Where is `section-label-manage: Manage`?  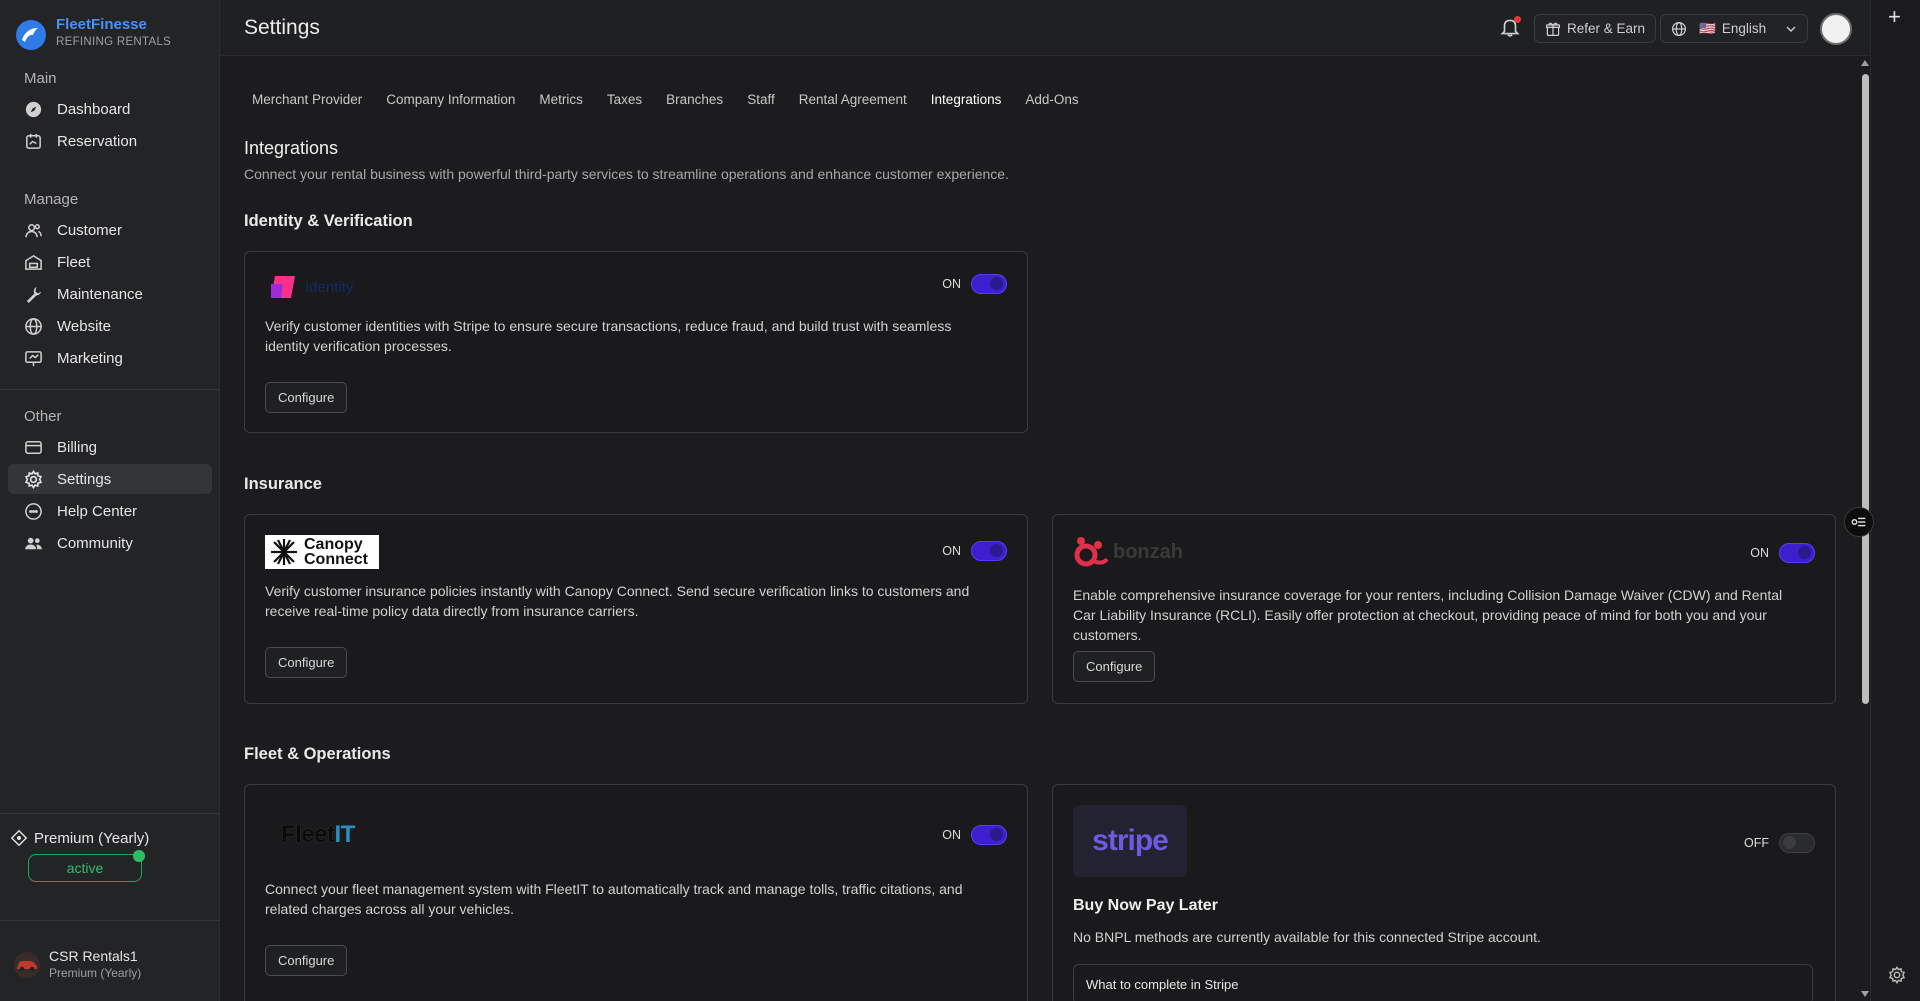
section-label-manage: Manage is located at coordinates (51, 199).